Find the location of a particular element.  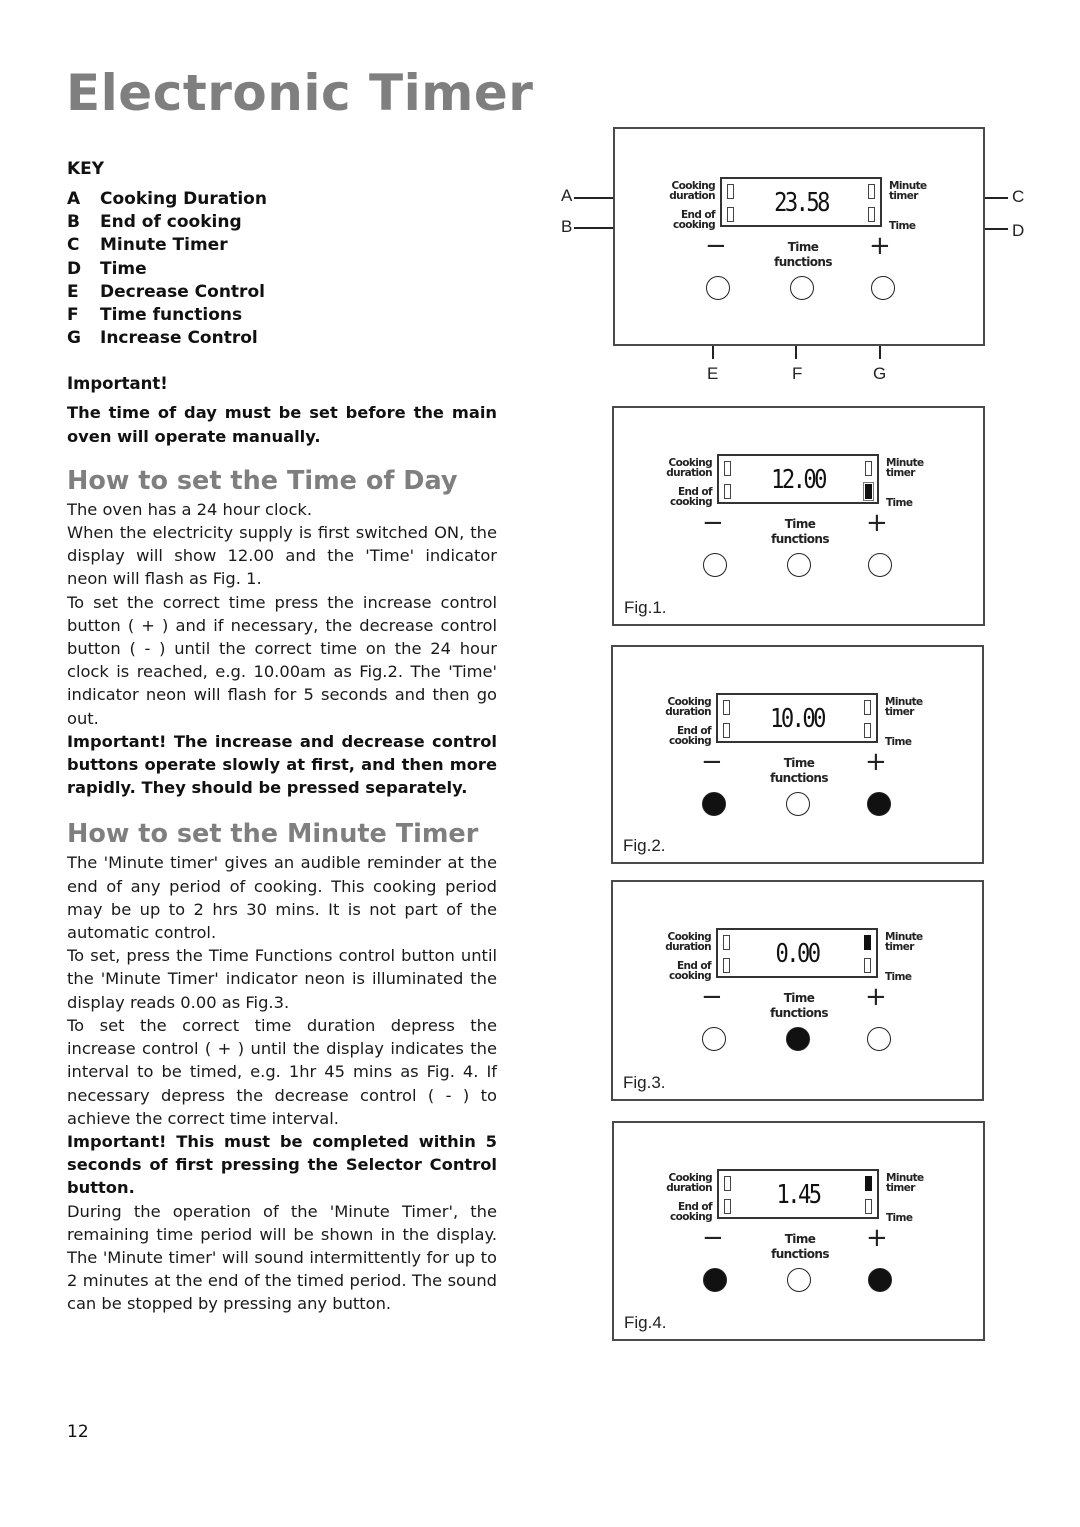

key-item-f: F Time functions is located at coordinates (282, 315).